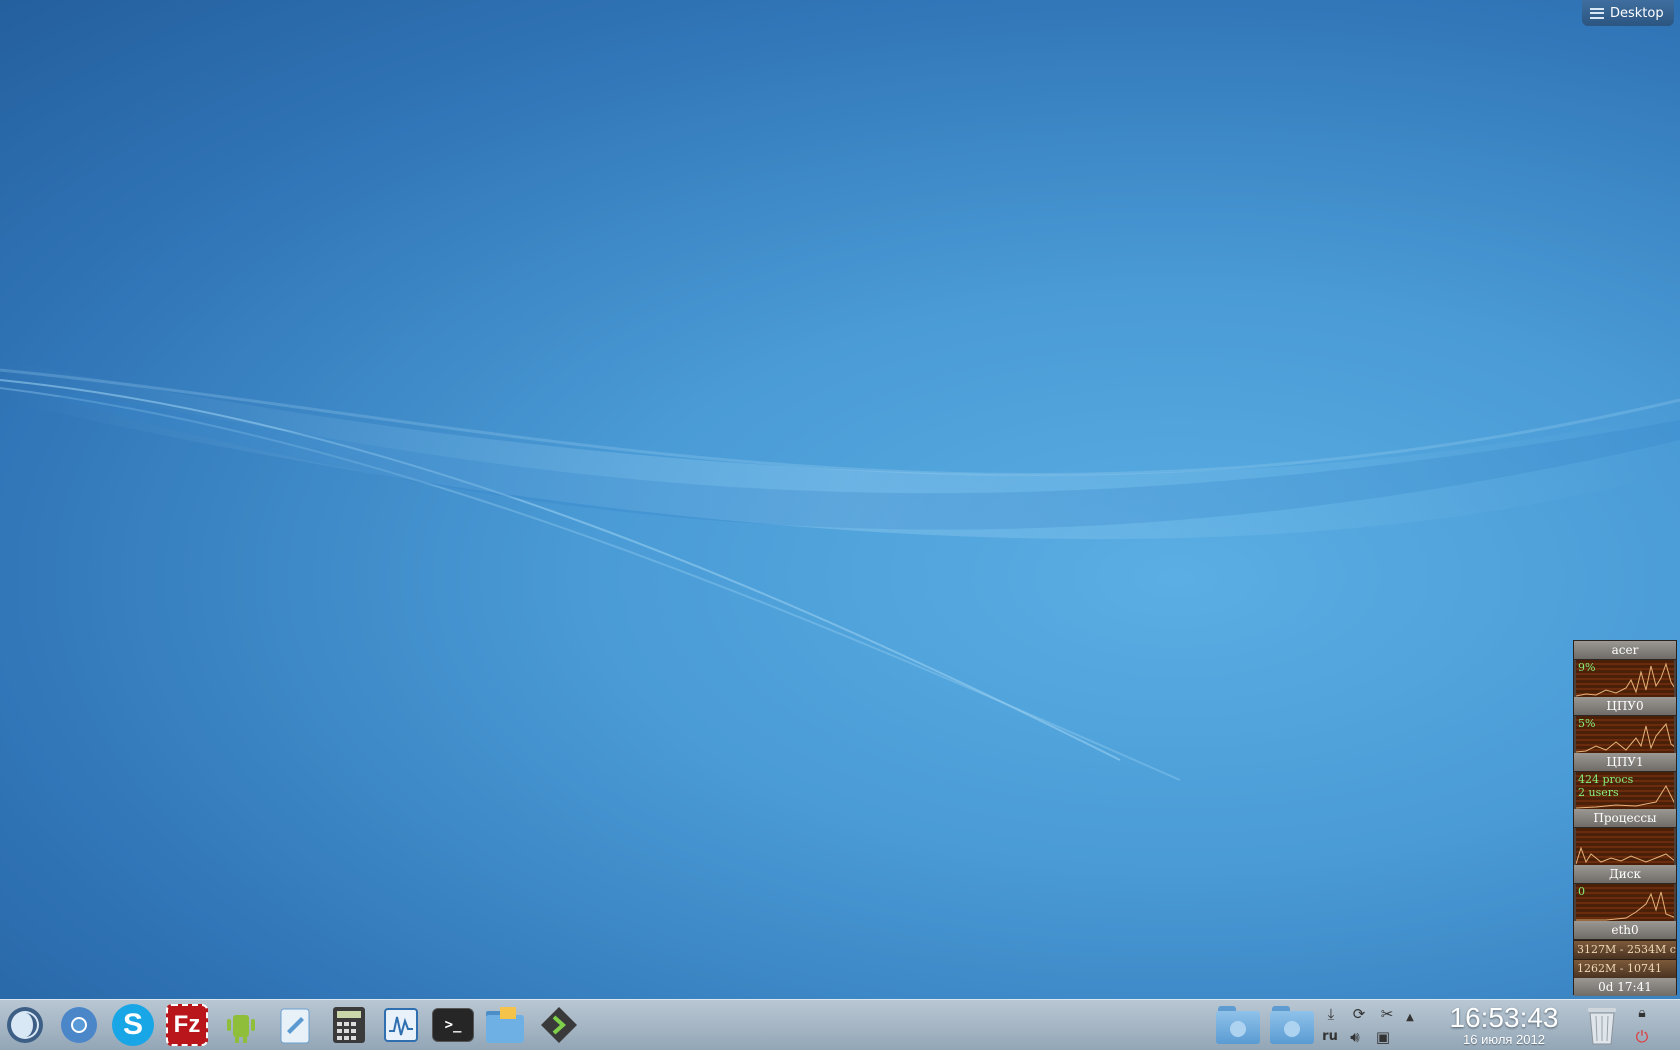  Describe the element at coordinates (1355, 1037) in the screenshot. I see `volume-icon: 🔊︎` at that location.